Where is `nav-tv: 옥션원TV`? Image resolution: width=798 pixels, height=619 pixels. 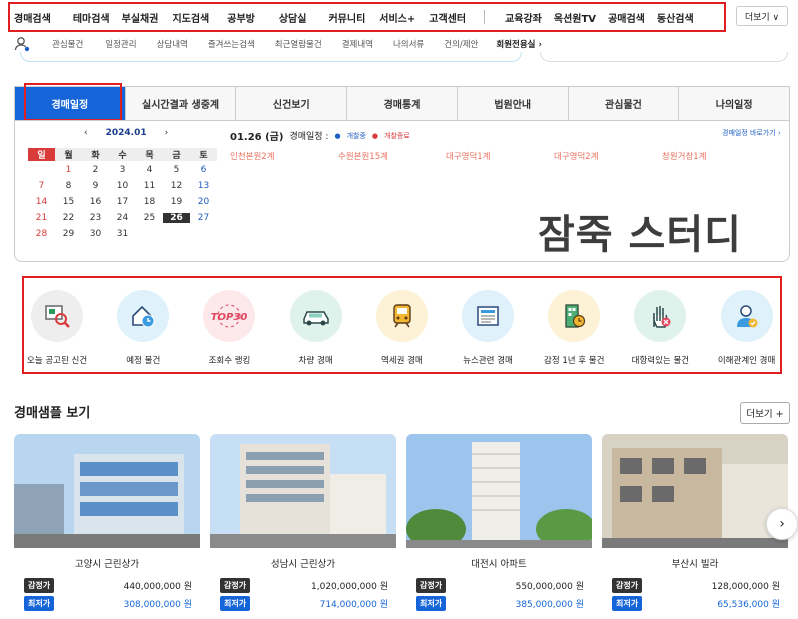
nav-tv: 옥션원TV is located at coordinates (575, 17).